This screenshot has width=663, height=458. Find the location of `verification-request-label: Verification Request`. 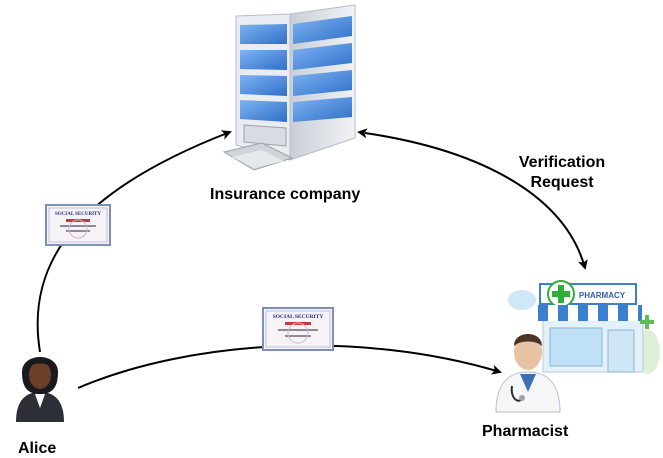

verification-request-label: Verification Request is located at coordinates (562, 173).